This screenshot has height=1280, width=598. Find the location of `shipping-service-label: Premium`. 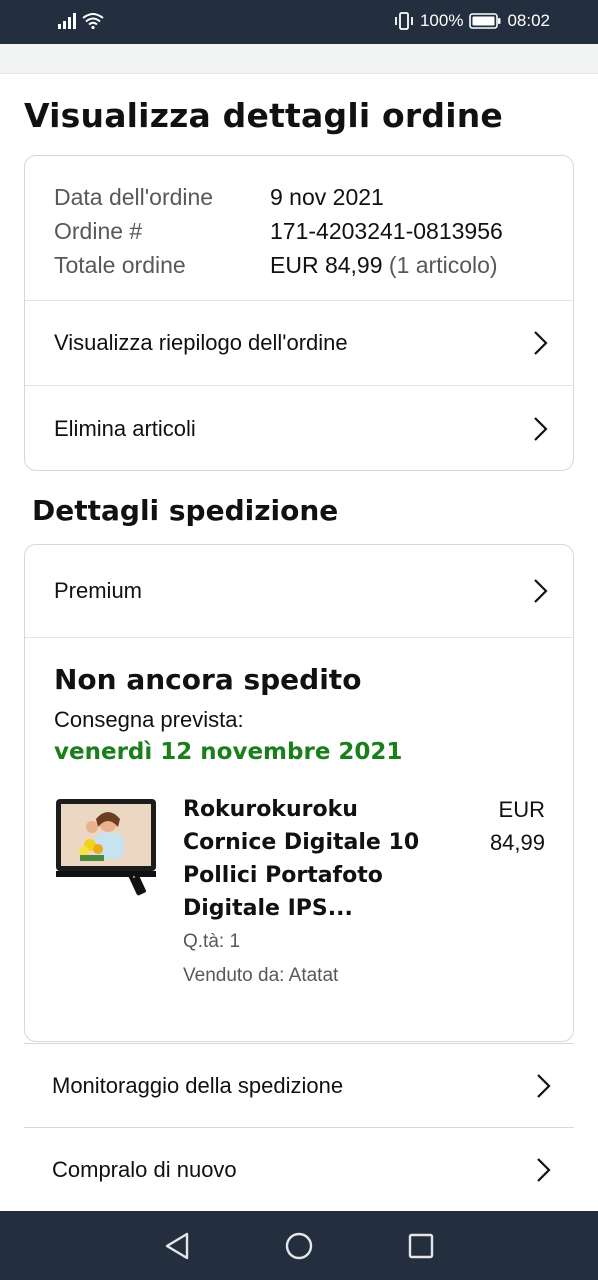

shipping-service-label: Premium is located at coordinates (98, 590).